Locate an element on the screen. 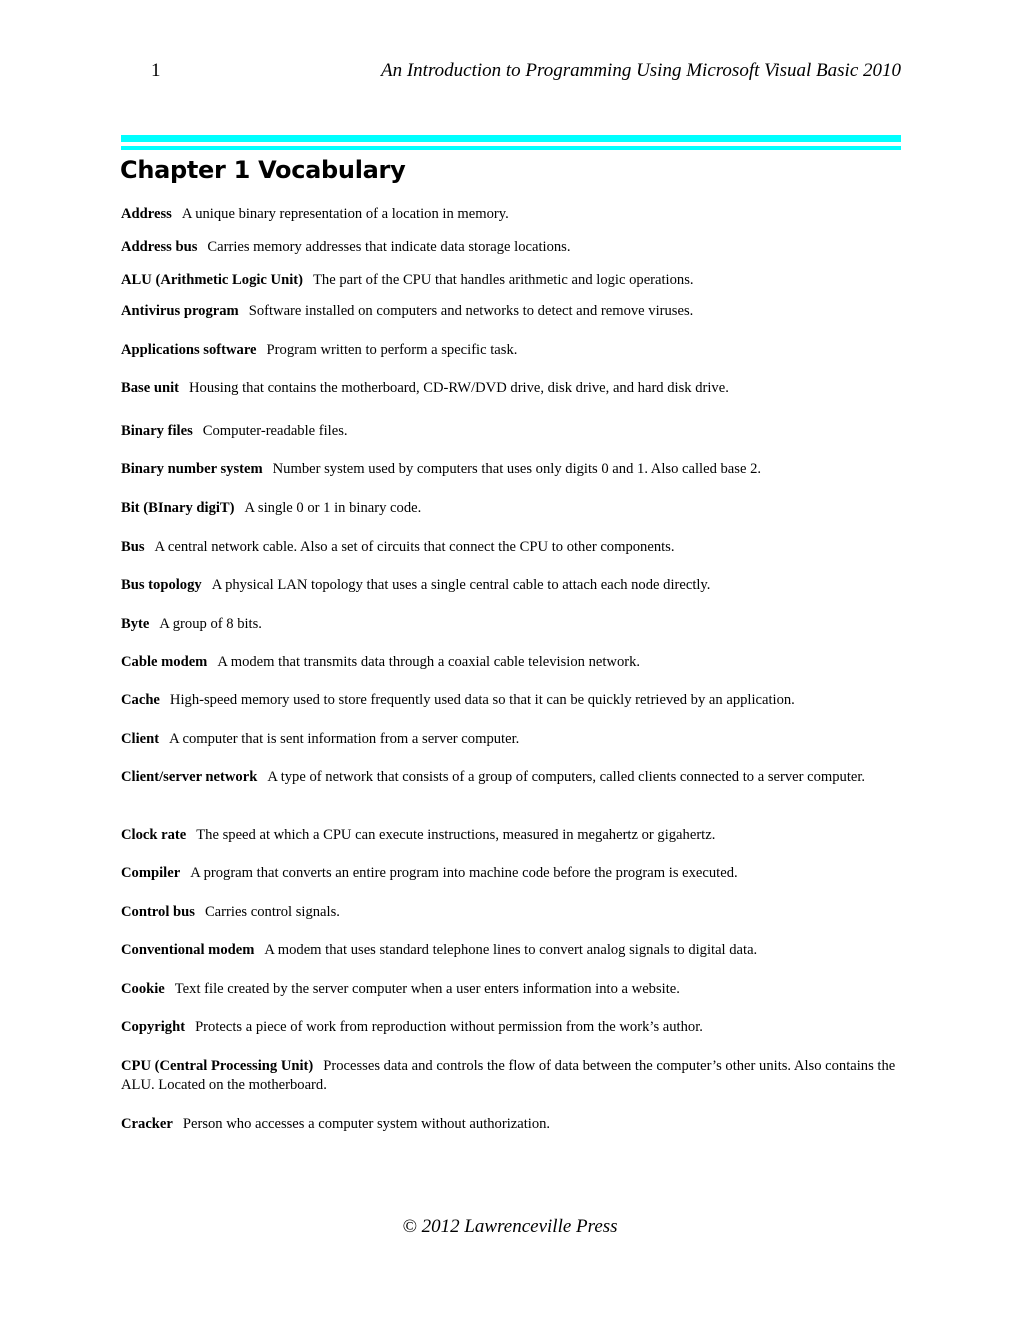  vocab-term: Cracker is located at coordinates (147, 1124).